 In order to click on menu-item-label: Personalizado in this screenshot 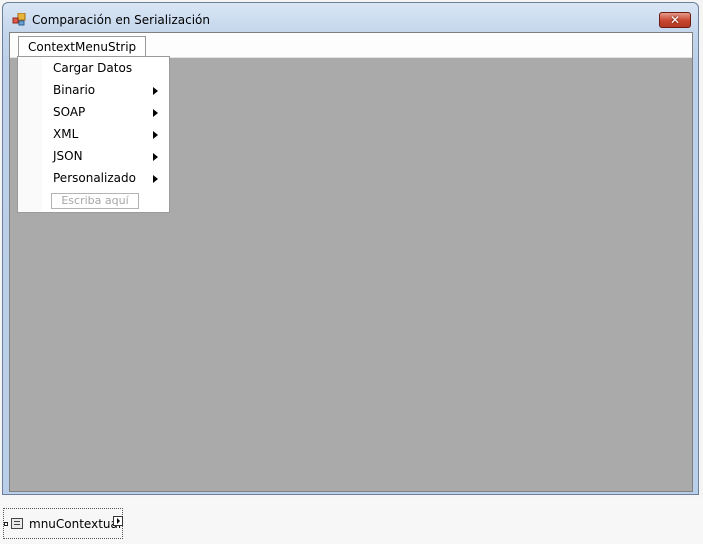, I will do `click(94, 178)`.